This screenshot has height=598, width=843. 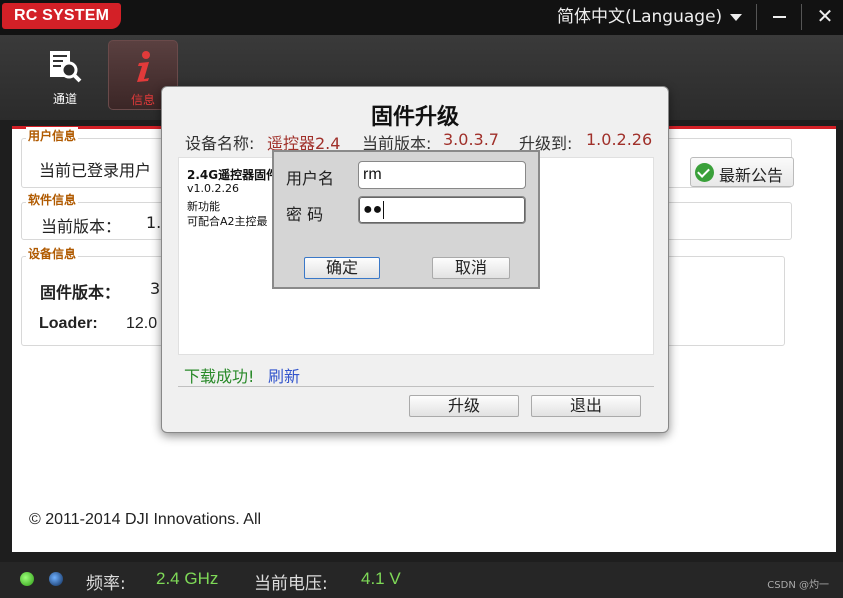 What do you see at coordinates (373, 209) in the screenshot?
I see `password-mask: ●●` at bounding box center [373, 209].